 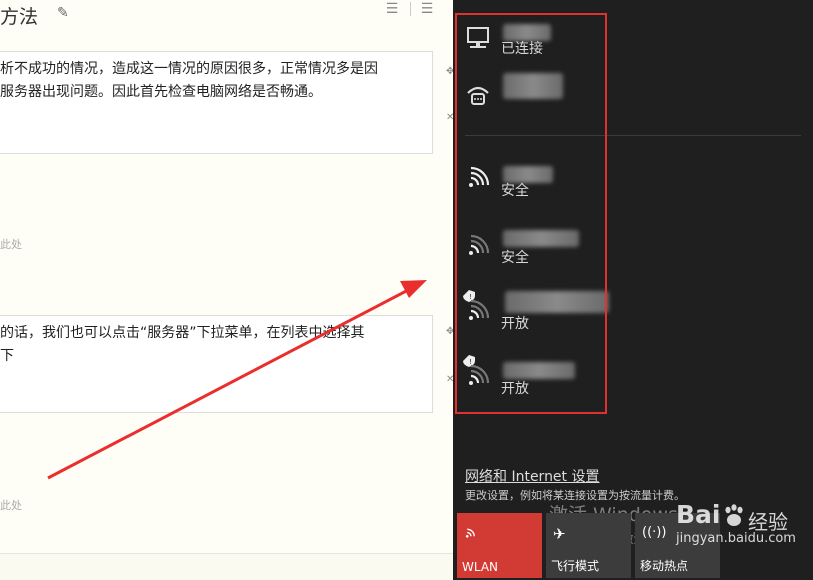 What do you see at coordinates (532, 476) in the screenshot?
I see `network-settings-link: 网络和 Internet 设置` at bounding box center [532, 476].